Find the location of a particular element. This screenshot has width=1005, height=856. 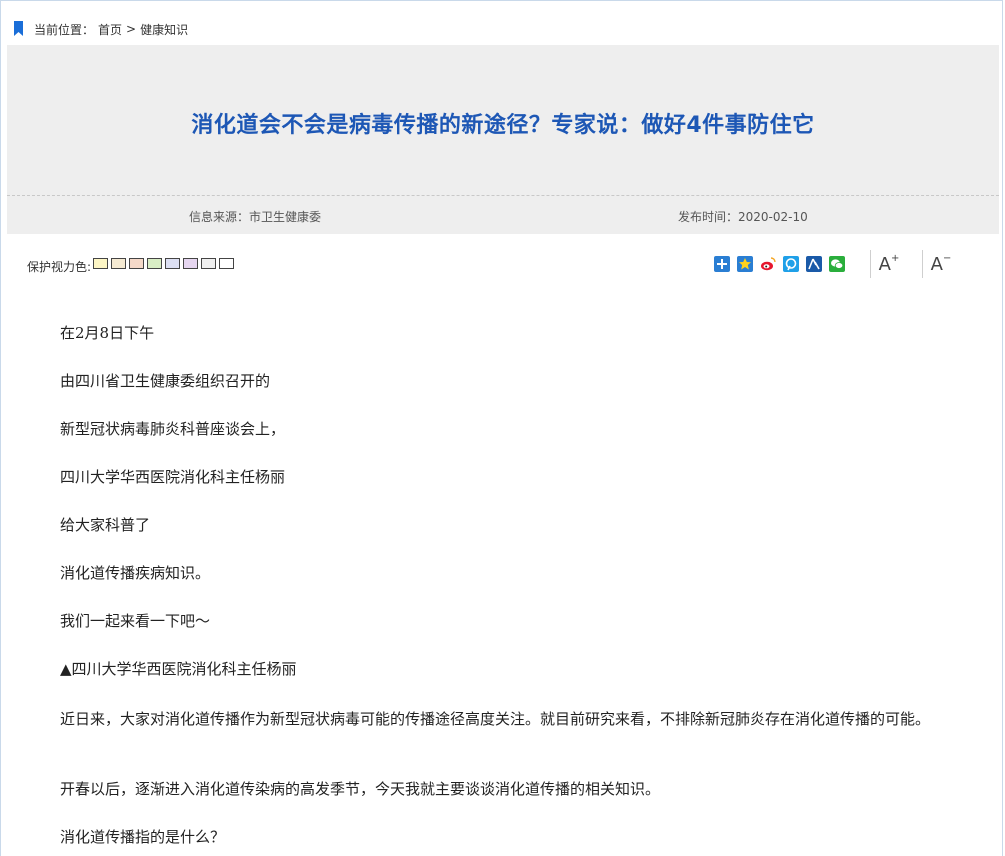

eye-protection-label: 保护视力色: is located at coordinates (59, 267).